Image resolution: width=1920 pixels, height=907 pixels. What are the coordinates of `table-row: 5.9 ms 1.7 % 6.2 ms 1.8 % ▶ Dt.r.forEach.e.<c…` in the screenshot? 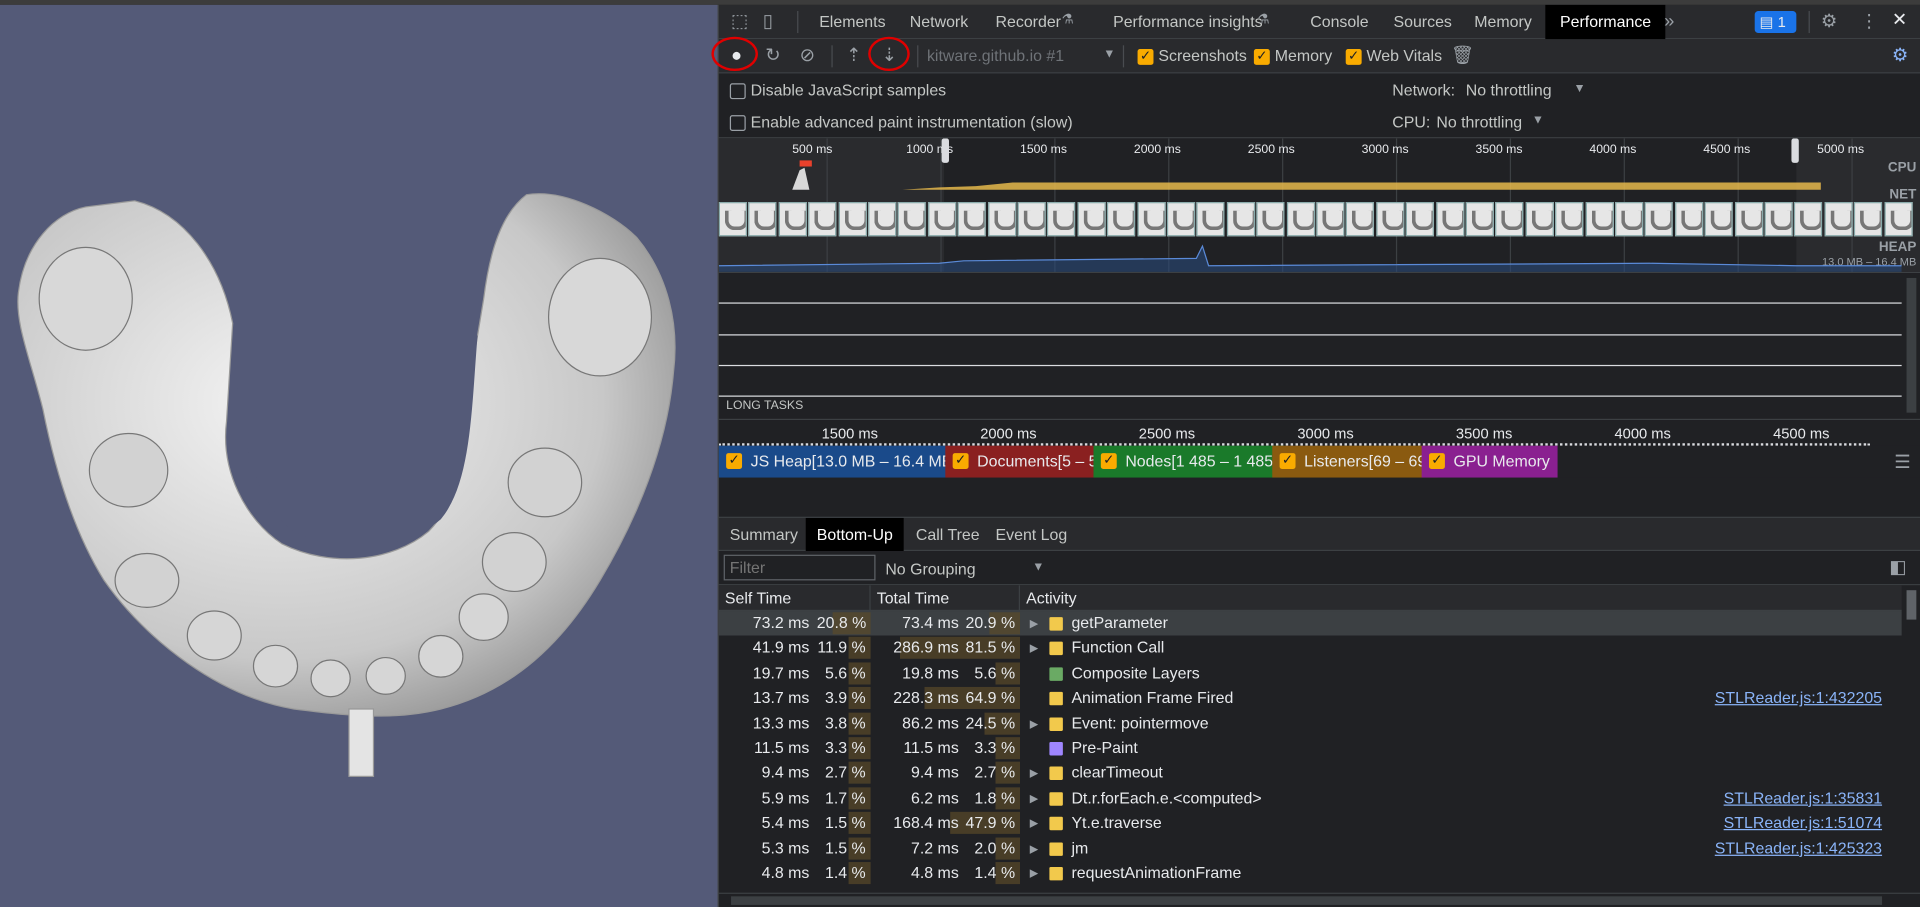 It's located at (1310, 798).